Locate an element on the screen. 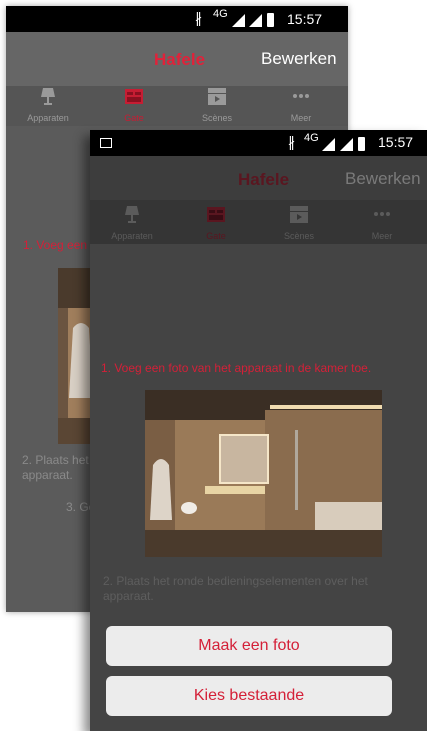 The image size is (427, 731). photo-source-sheet: Maak een foto Kies bestaande is located at coordinates (258, 672).